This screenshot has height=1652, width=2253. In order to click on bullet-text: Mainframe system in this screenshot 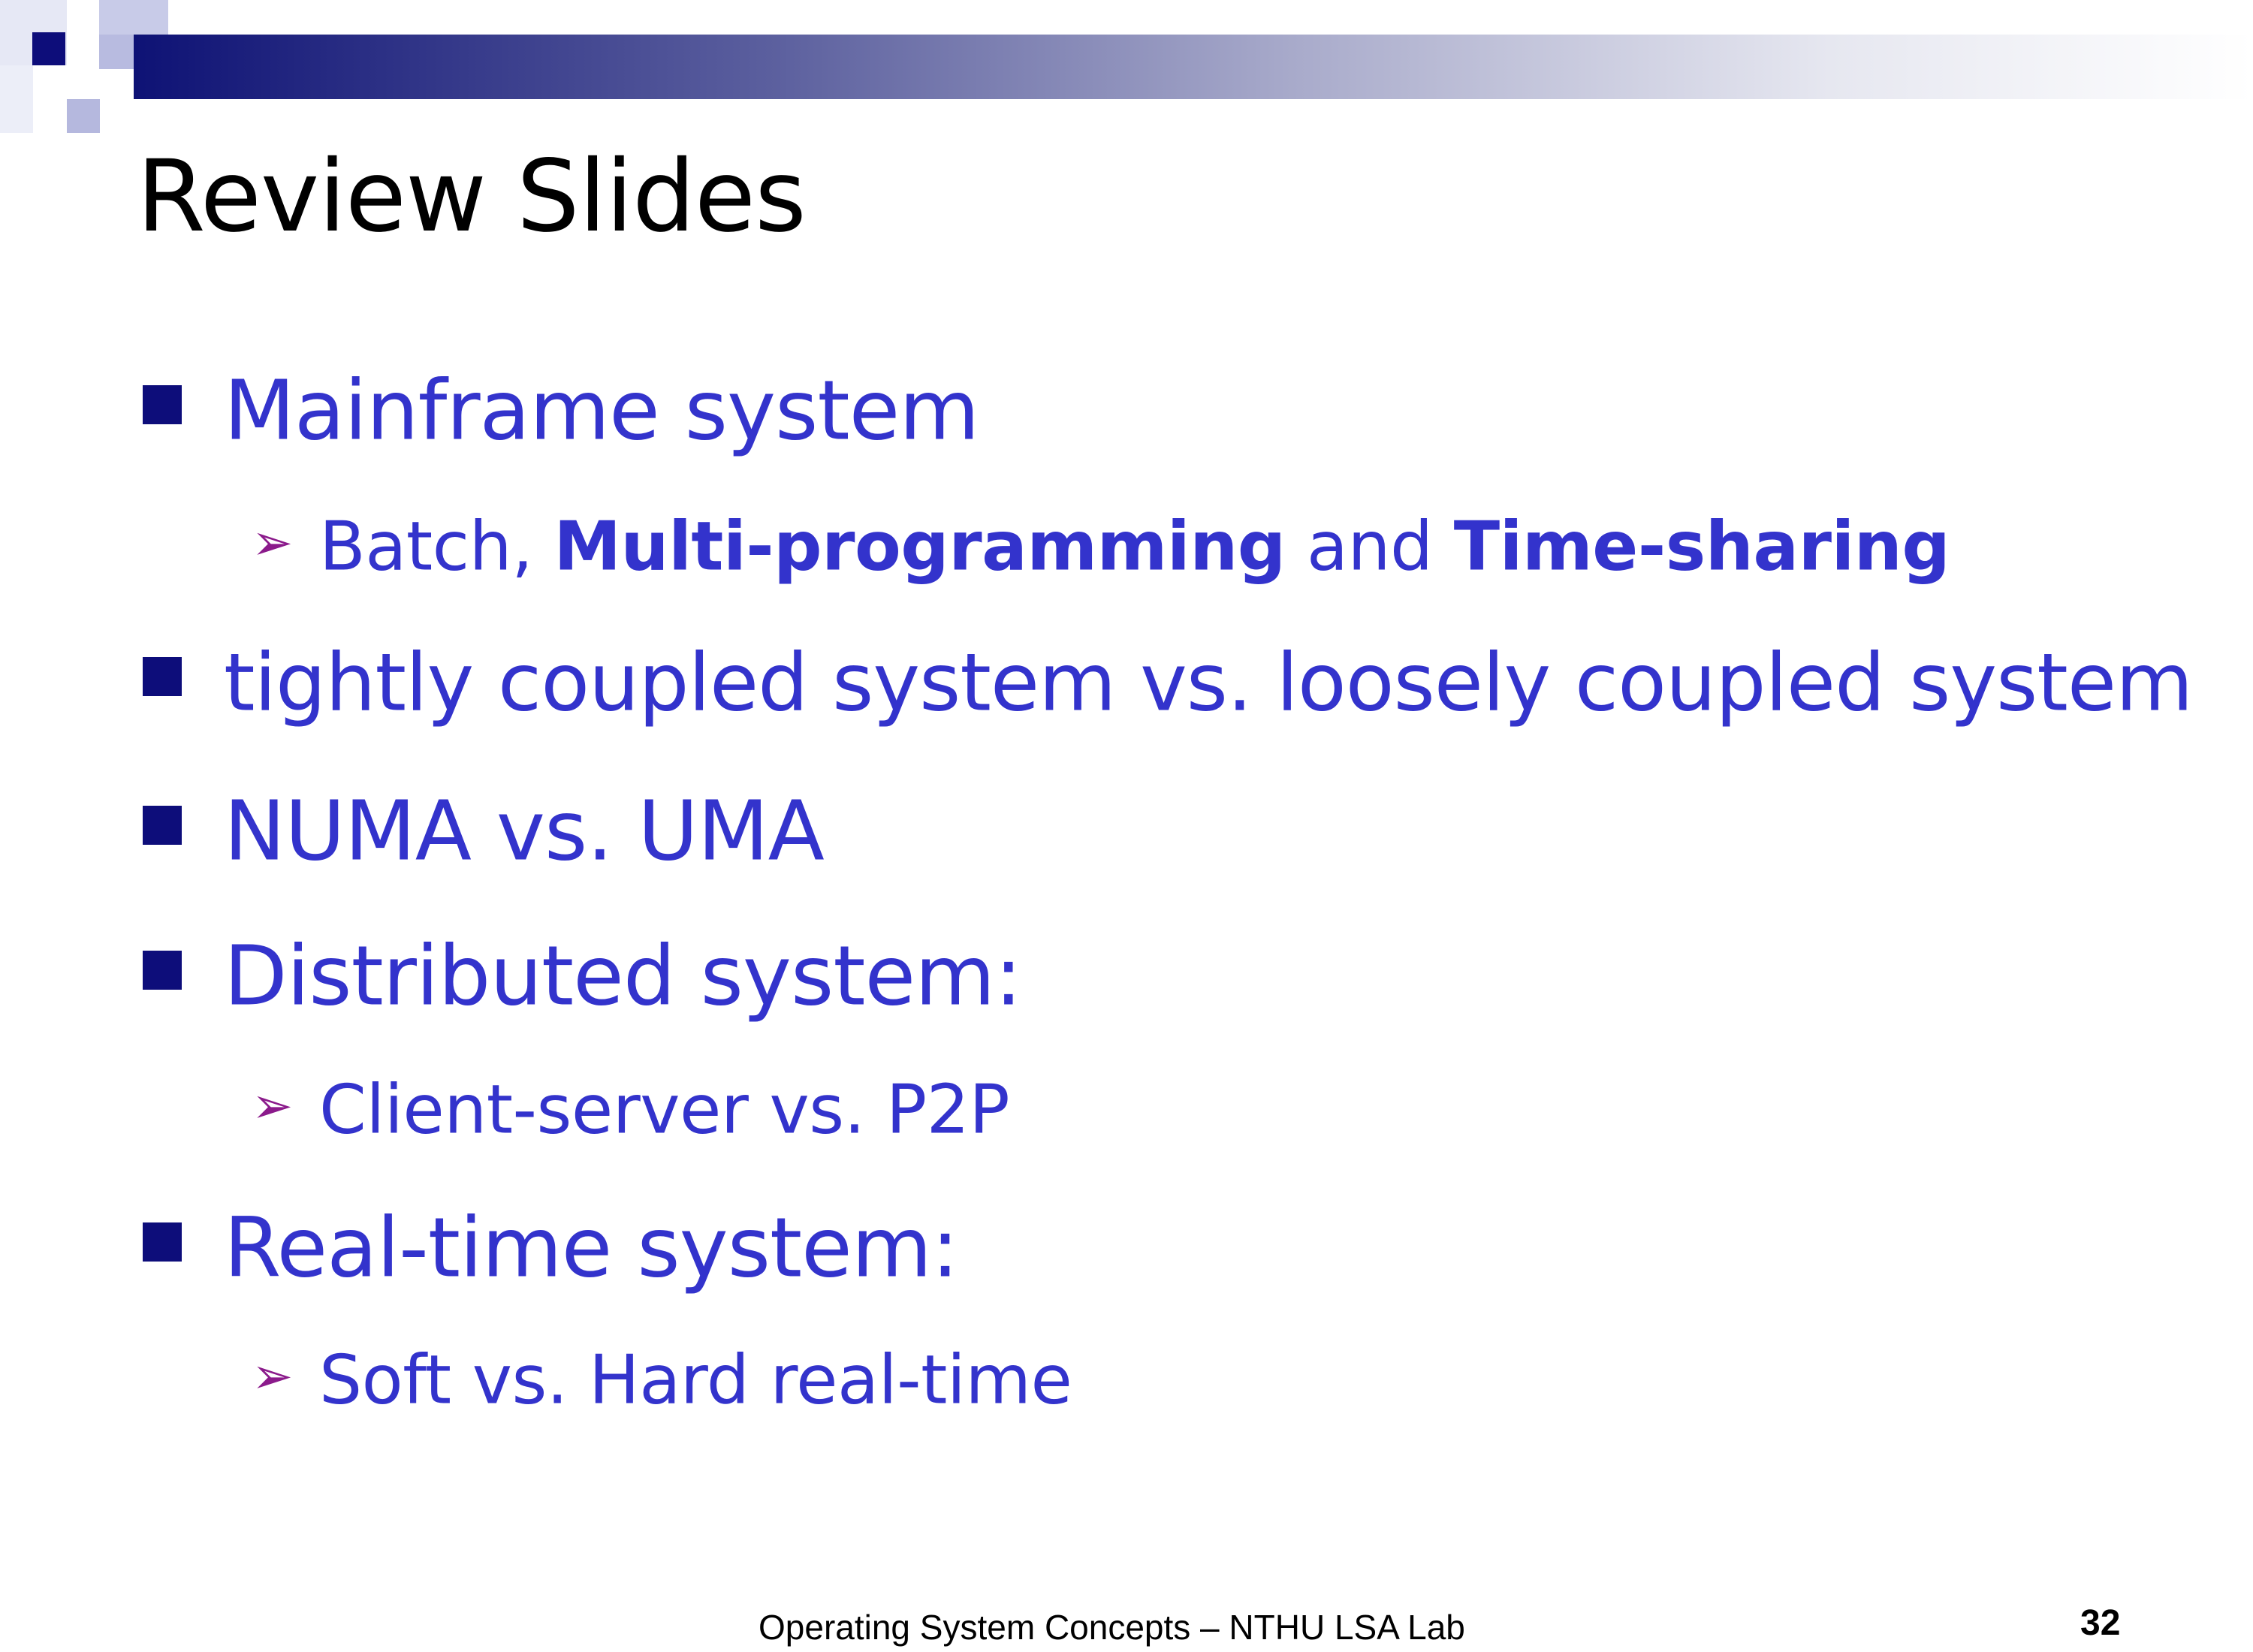, I will do `click(601, 410)`.